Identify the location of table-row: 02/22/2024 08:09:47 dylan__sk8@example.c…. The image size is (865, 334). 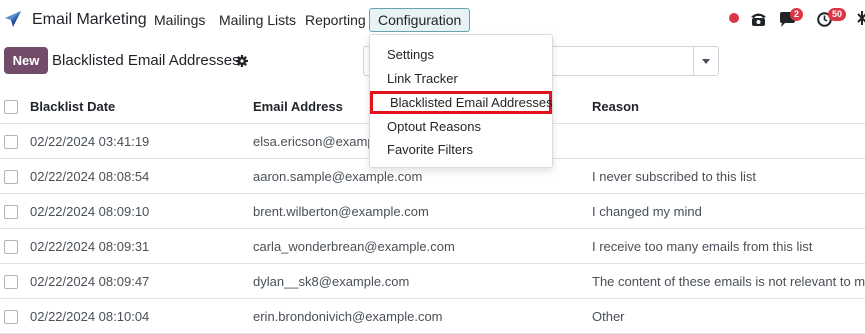
(432, 281).